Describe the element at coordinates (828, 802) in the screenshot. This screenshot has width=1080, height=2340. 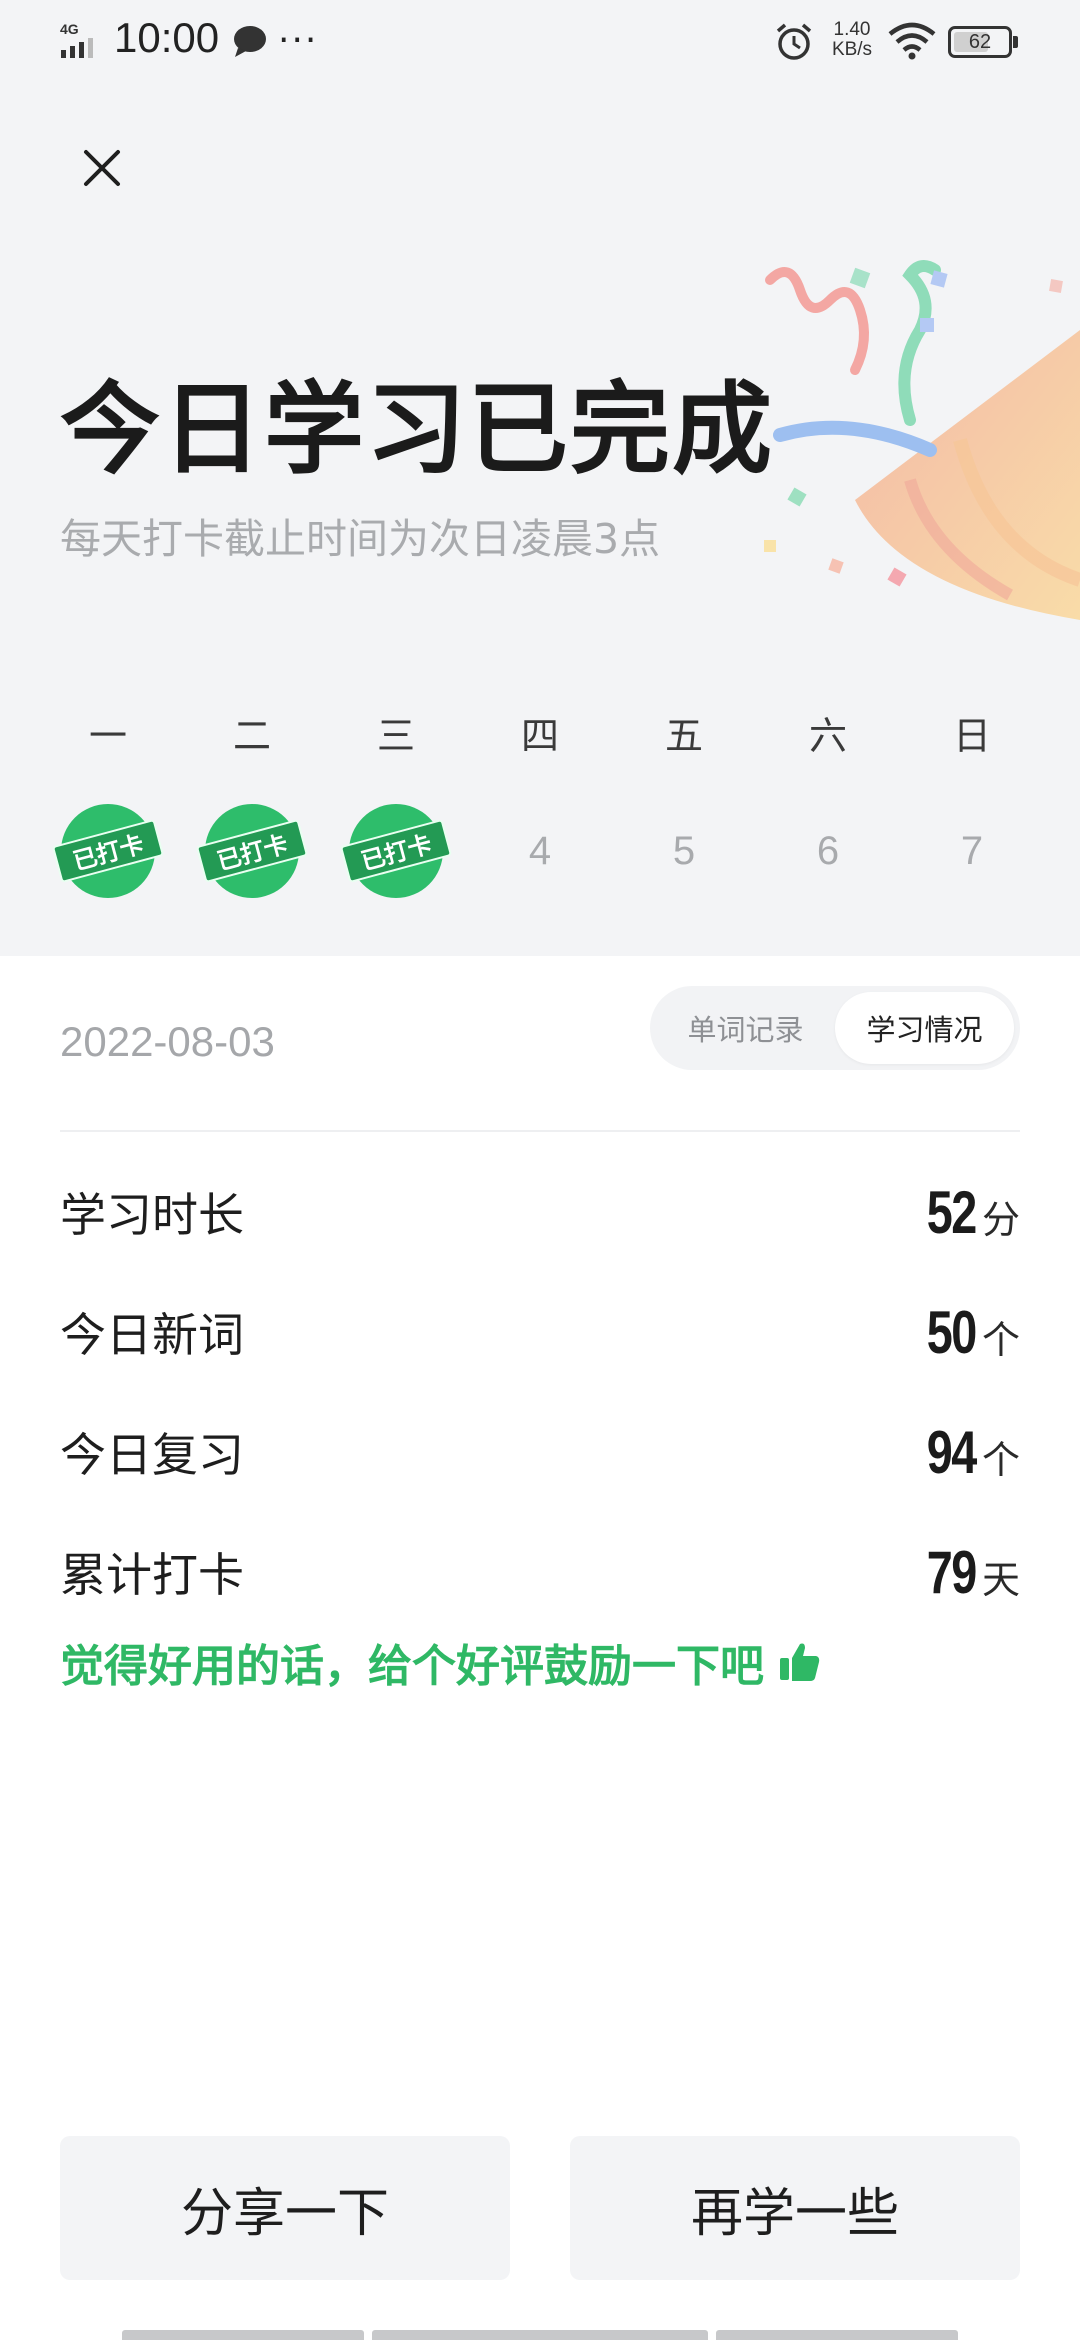
I see `day-sat: 六 6` at that location.